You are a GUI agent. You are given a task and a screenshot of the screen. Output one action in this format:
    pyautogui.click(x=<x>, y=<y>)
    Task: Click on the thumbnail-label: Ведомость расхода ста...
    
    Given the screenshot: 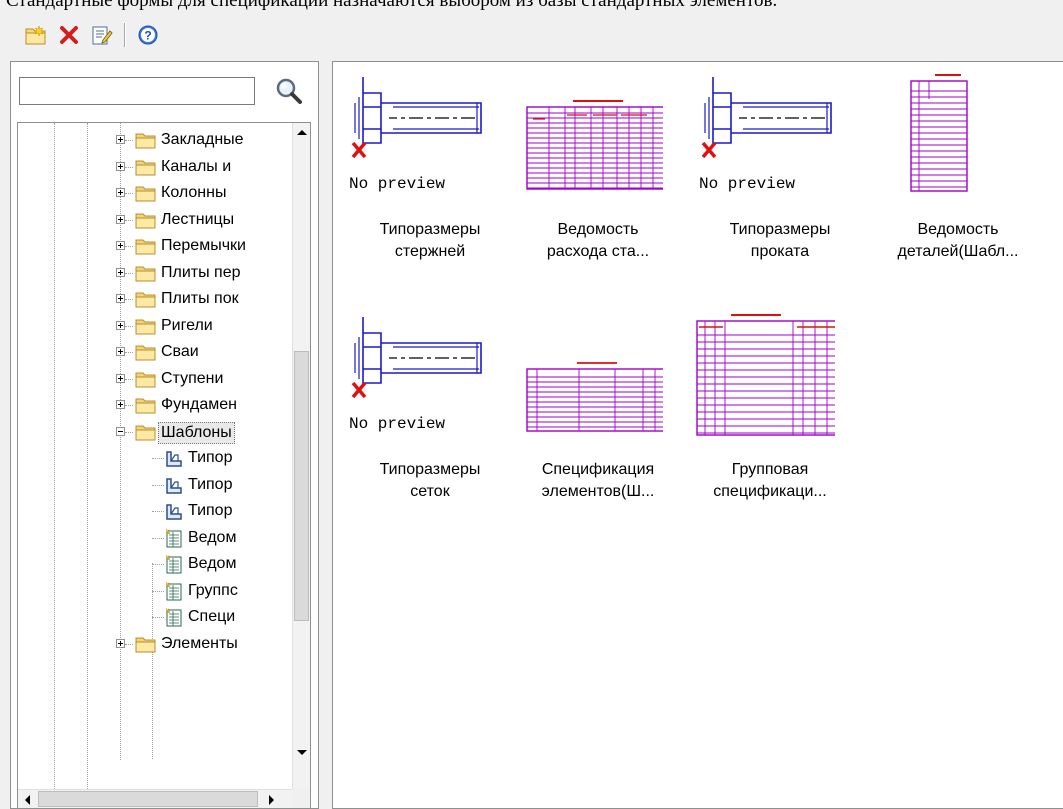 What is the action you would take?
    pyautogui.click(x=598, y=241)
    